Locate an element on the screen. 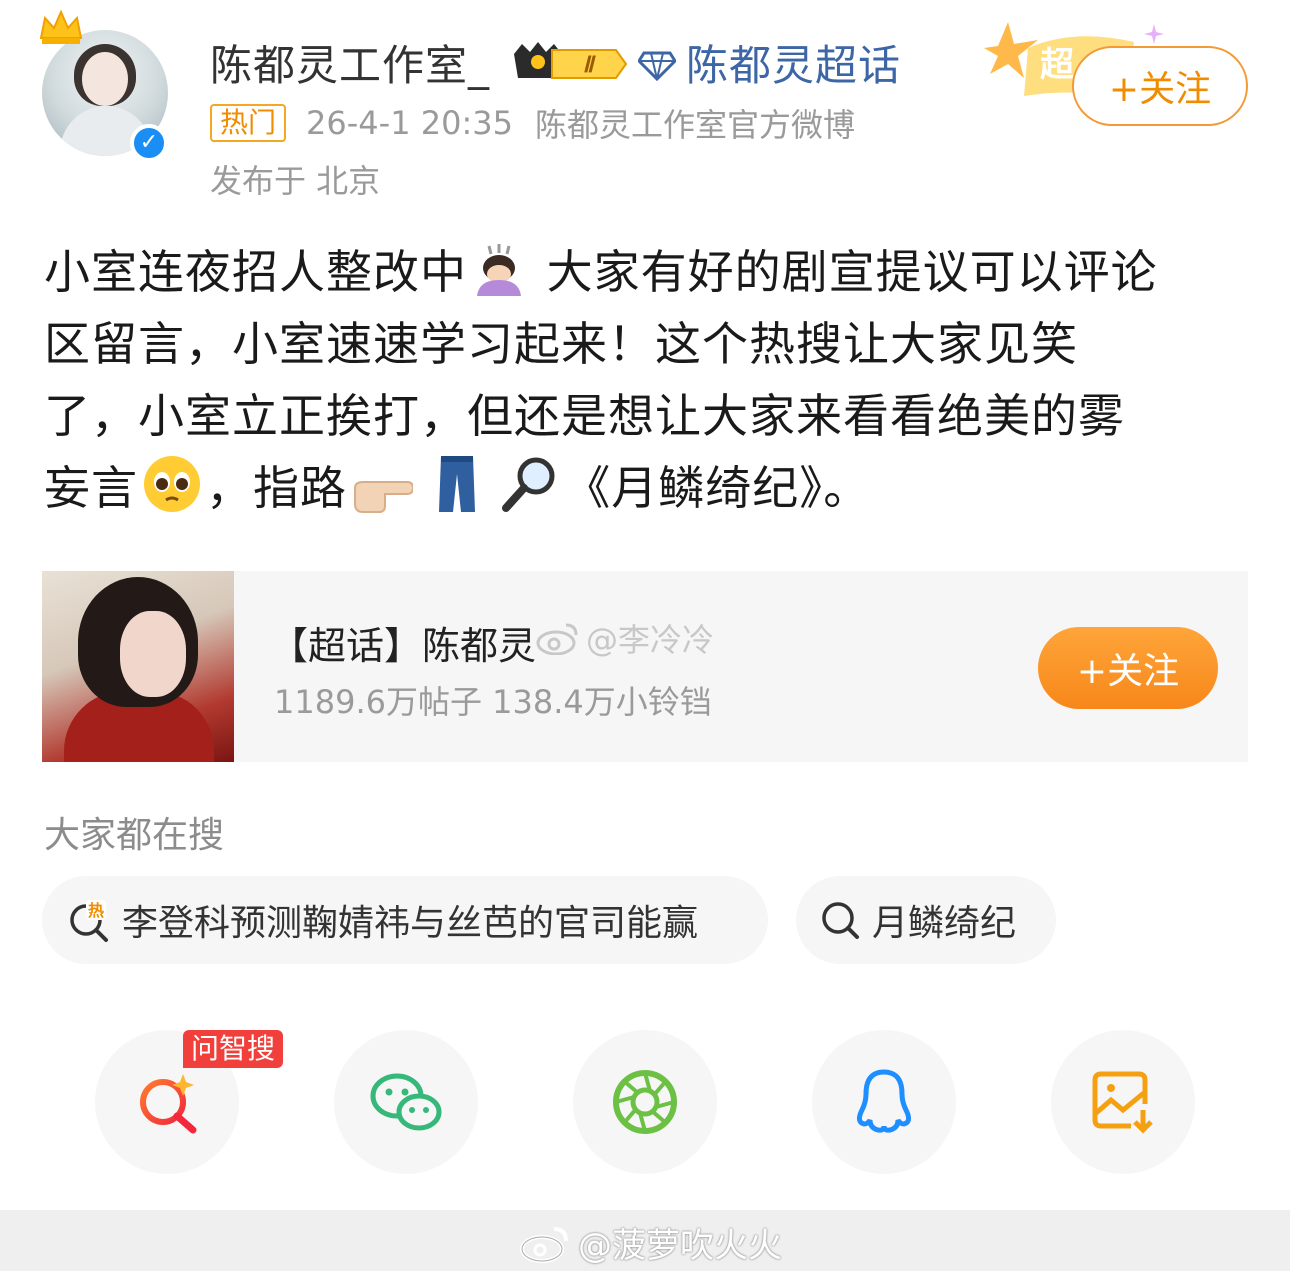 The width and height of the screenshot is (1290, 1271). ai-search-badge: 问智搜 is located at coordinates (233, 1049).